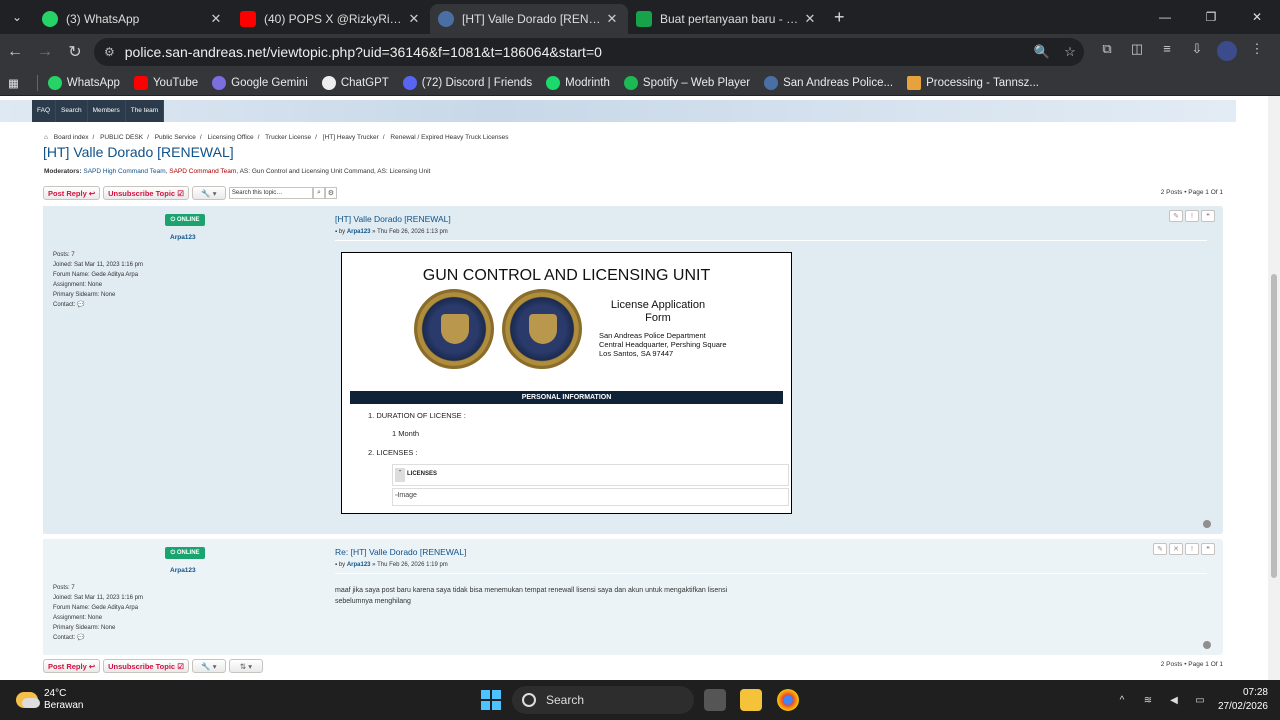 The width and height of the screenshot is (1280, 720). What do you see at coordinates (400, 552) in the screenshot?
I see `post-title: Re: [HT] Valle Dorado [RENEWAL]` at bounding box center [400, 552].